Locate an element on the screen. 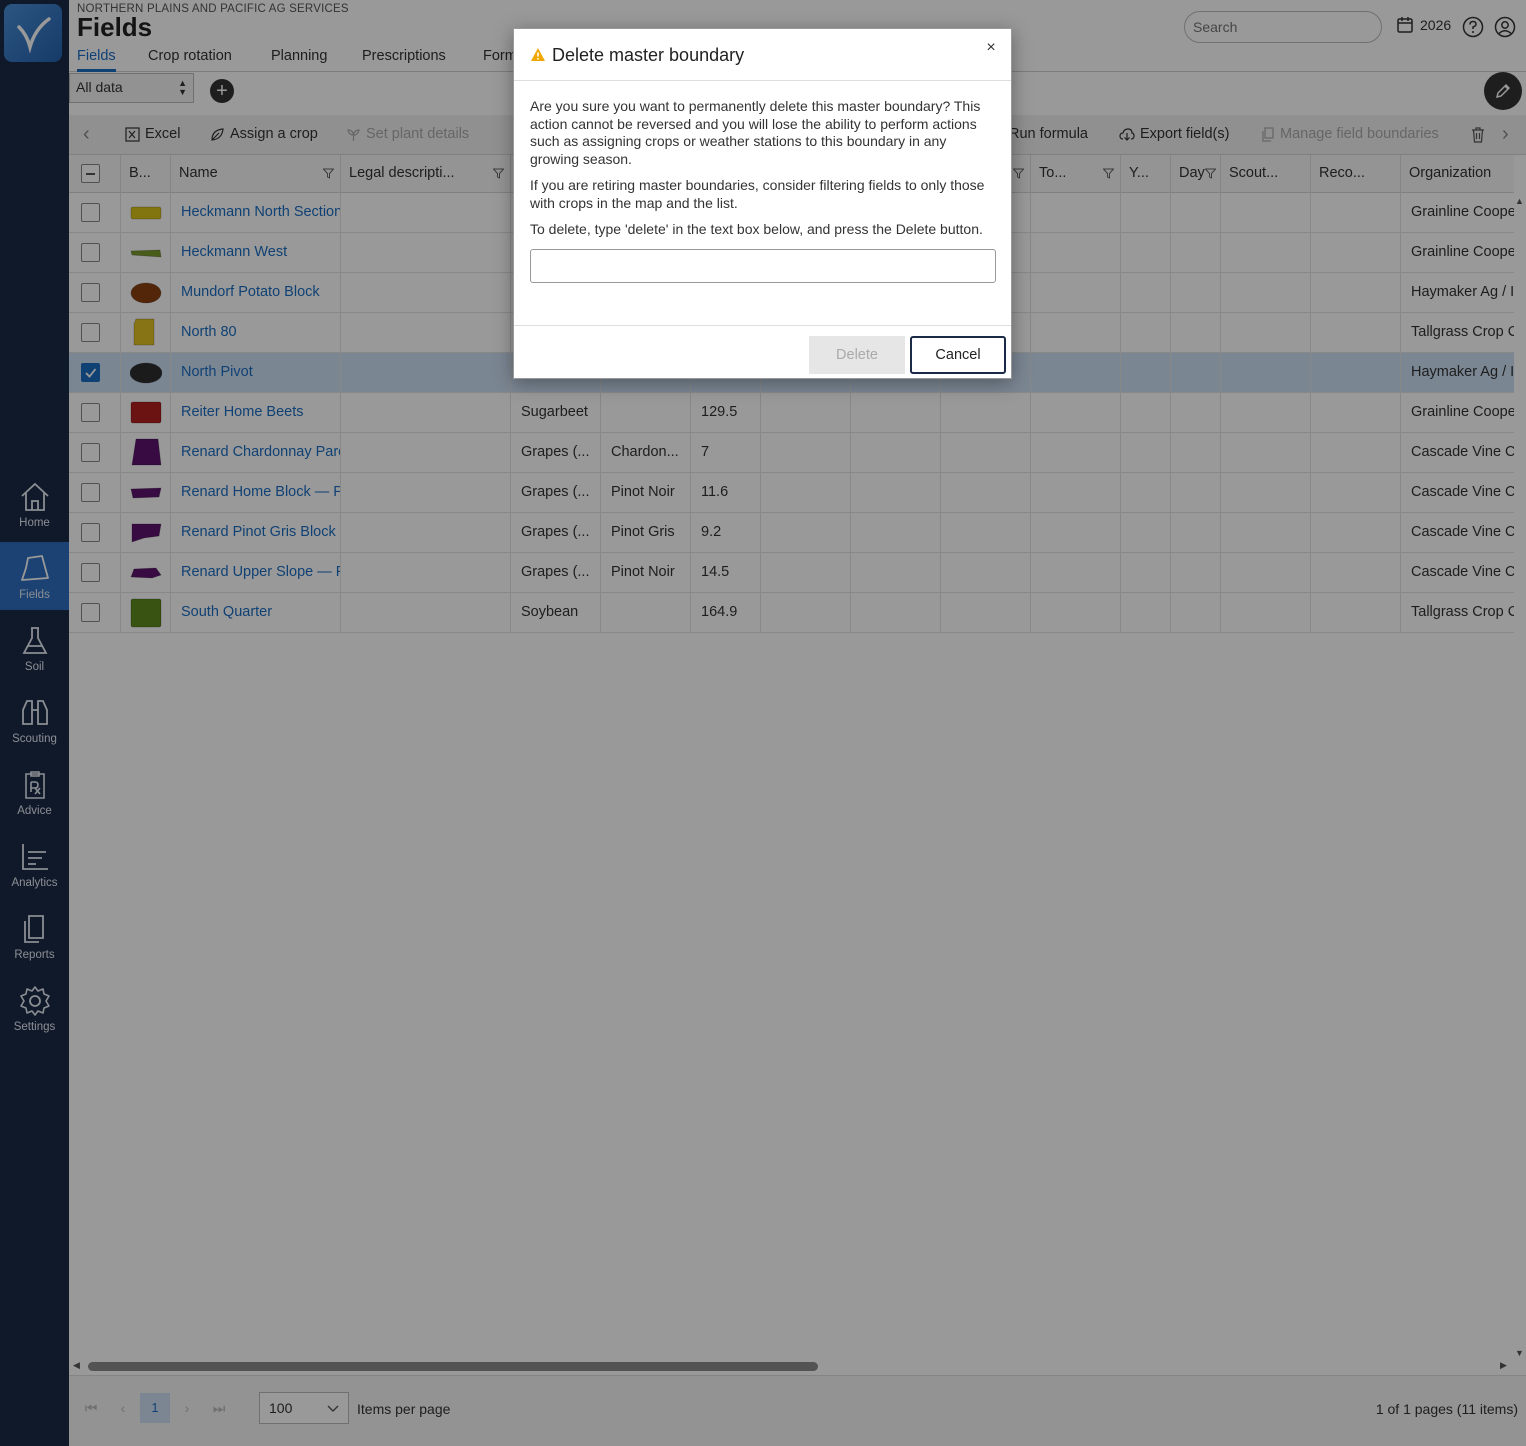  cancel-button: Cancel is located at coordinates (958, 355).